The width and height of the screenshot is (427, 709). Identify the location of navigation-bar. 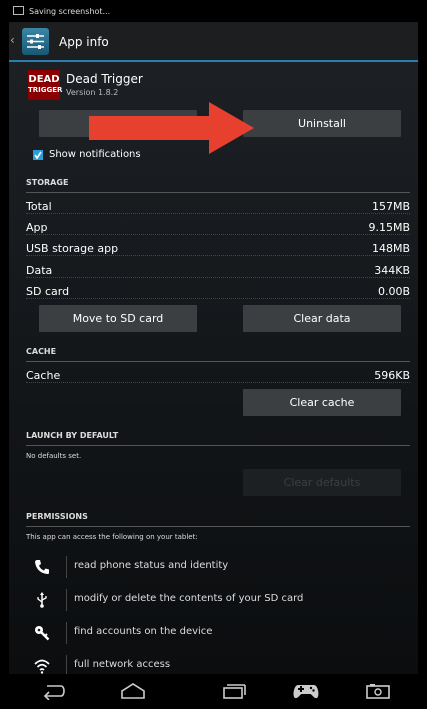
(213, 691).